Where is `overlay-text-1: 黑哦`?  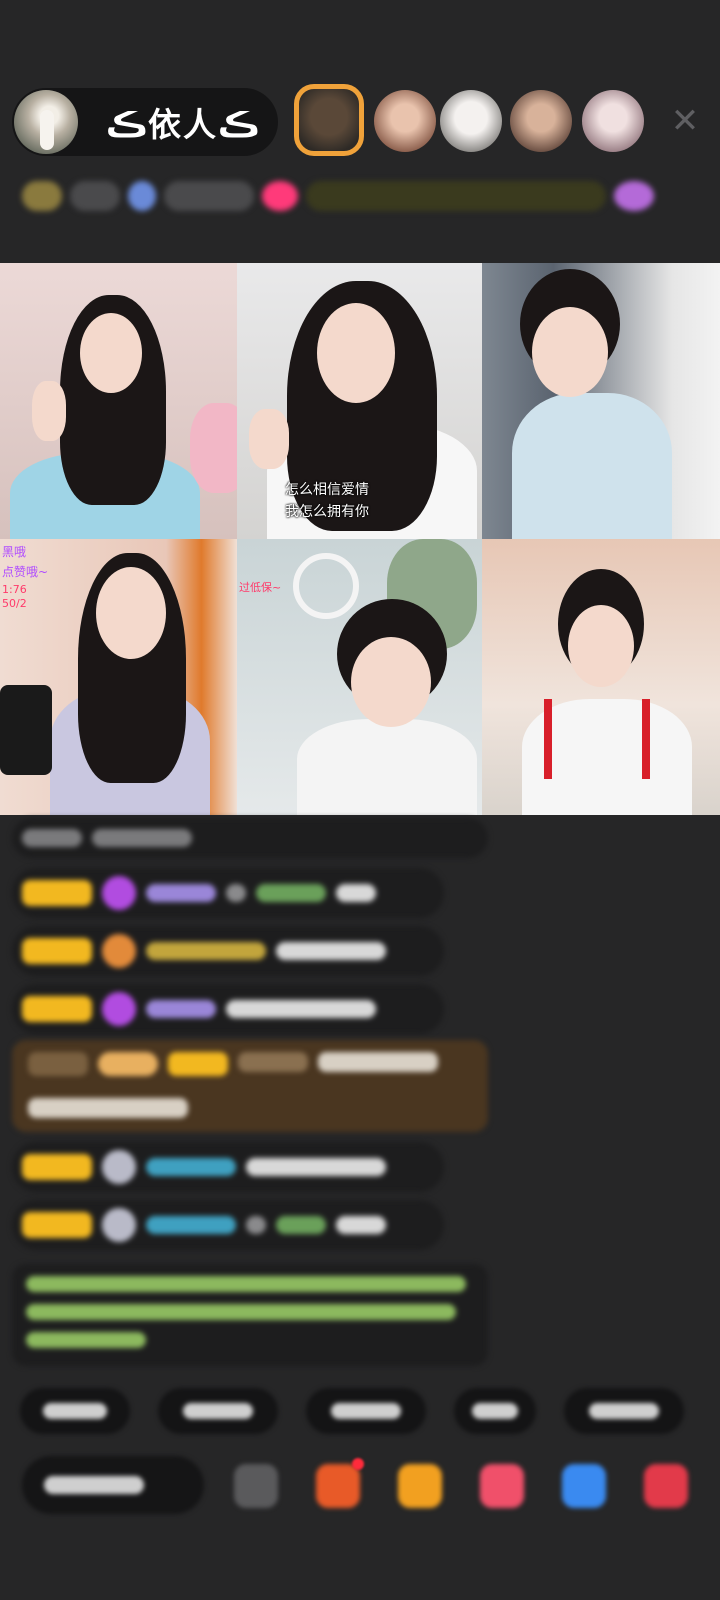
overlay-text-1: 黑哦 is located at coordinates (14, 552).